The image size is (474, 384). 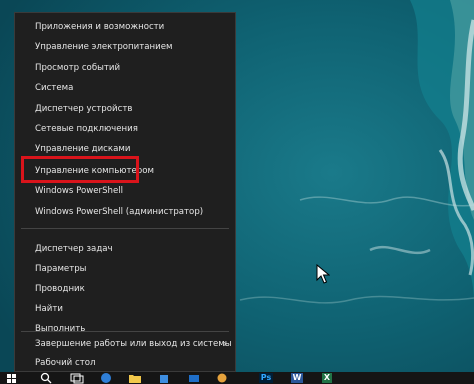 What do you see at coordinates (125, 249) in the screenshot?
I see `menu-item-task-manager: Диспетчер задач` at bounding box center [125, 249].